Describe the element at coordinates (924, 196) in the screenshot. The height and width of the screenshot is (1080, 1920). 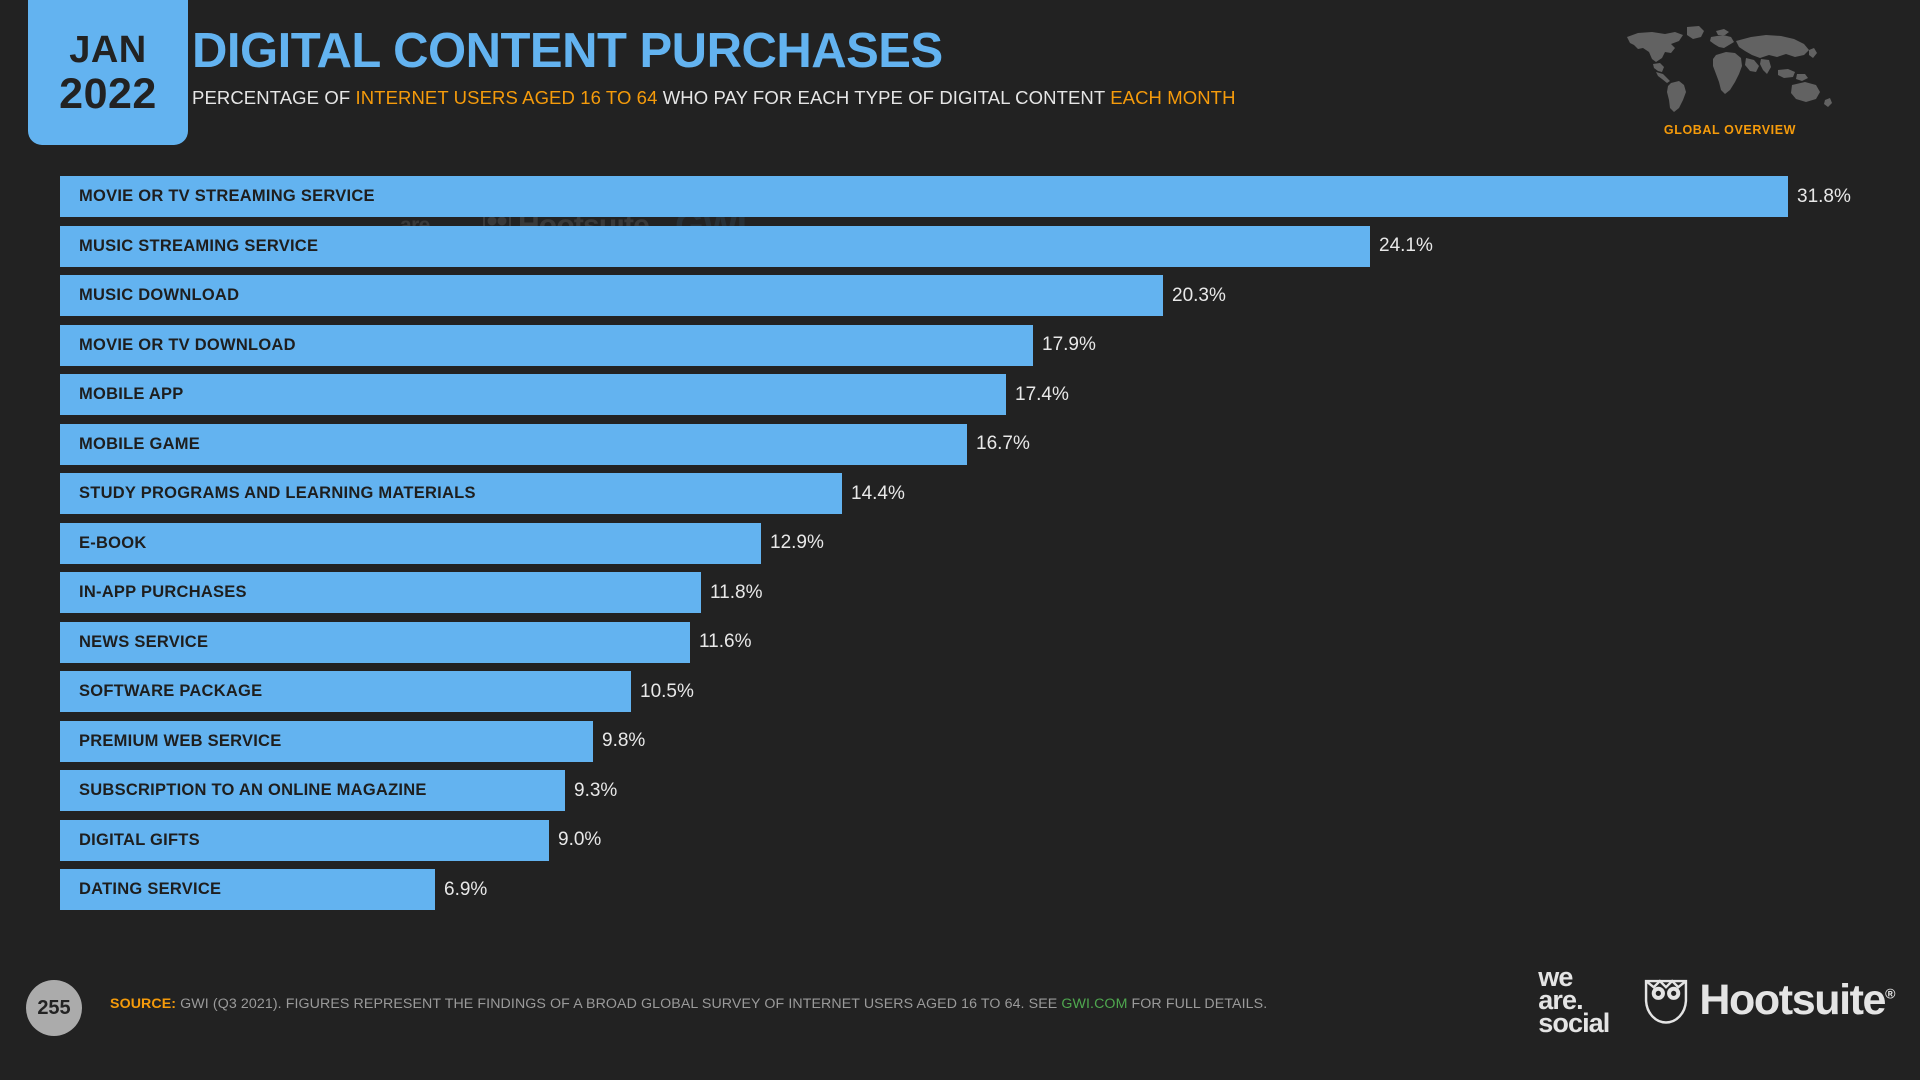
I see `bar: MOVIE OR TV STREAMING SERVICE` at that location.